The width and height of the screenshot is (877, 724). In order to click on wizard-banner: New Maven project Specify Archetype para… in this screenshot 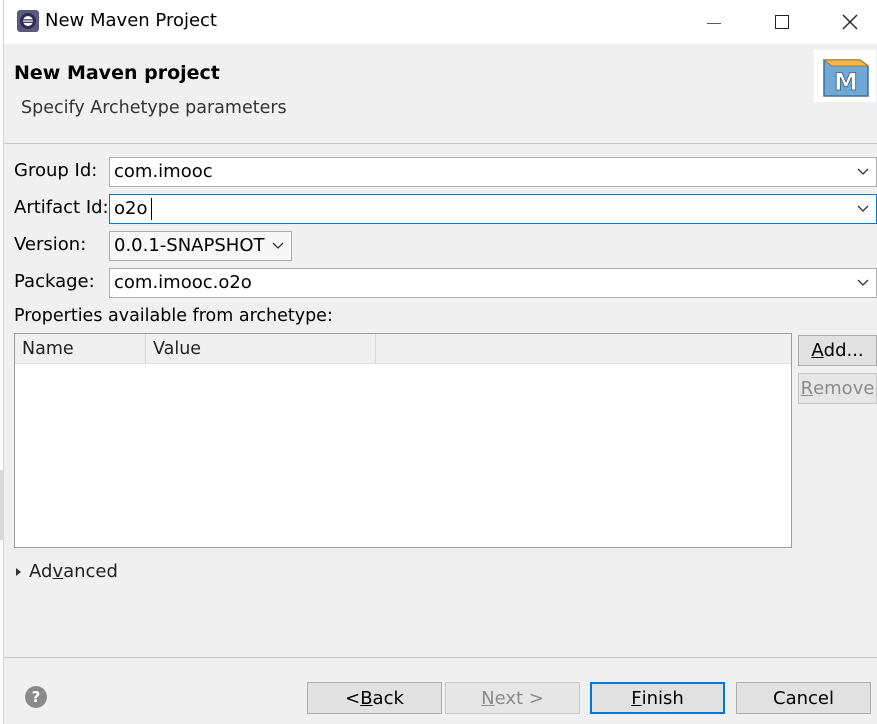, I will do `click(440, 94)`.